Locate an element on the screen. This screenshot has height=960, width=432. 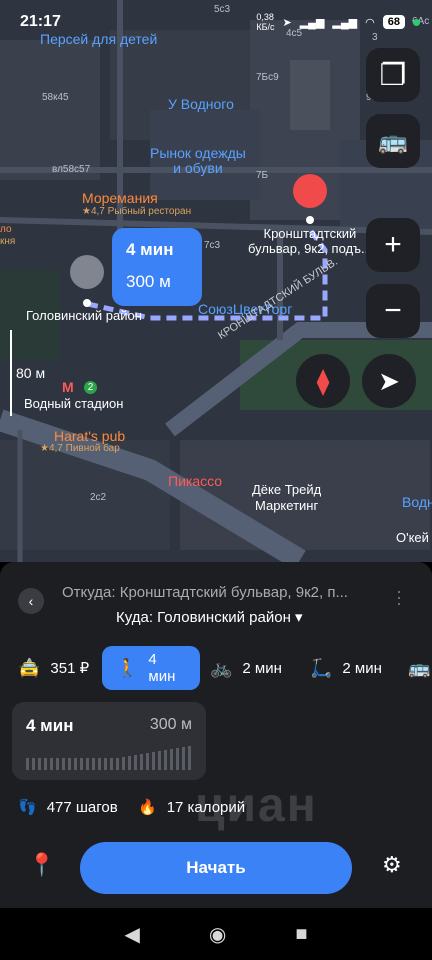
transit-button: 🚌 is located at coordinates (393, 141).